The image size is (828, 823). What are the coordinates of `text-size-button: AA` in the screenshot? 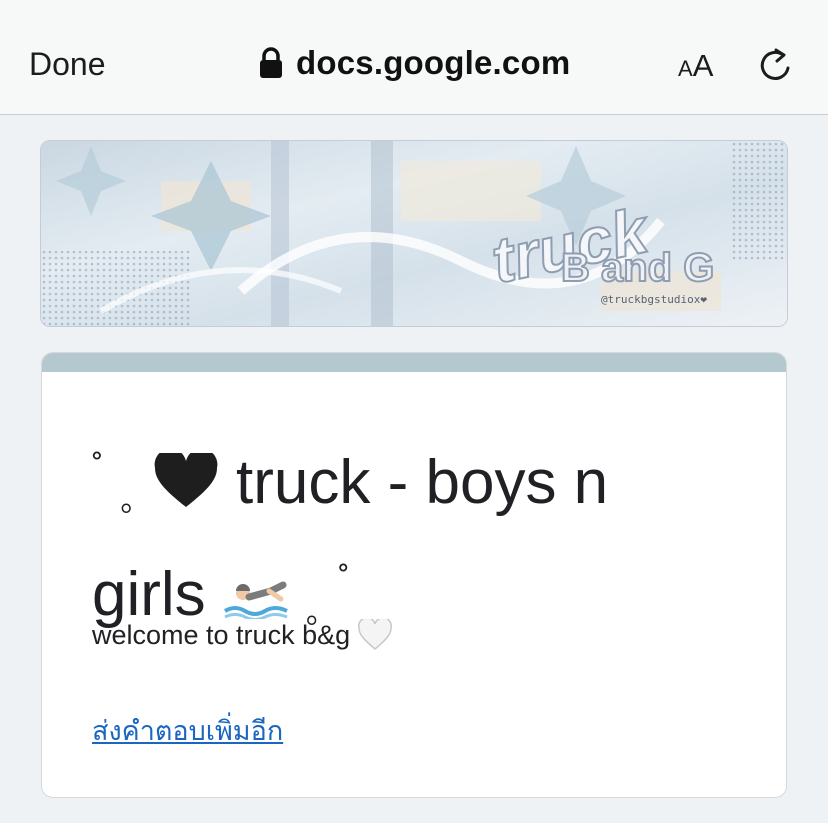 It's located at (695, 66).